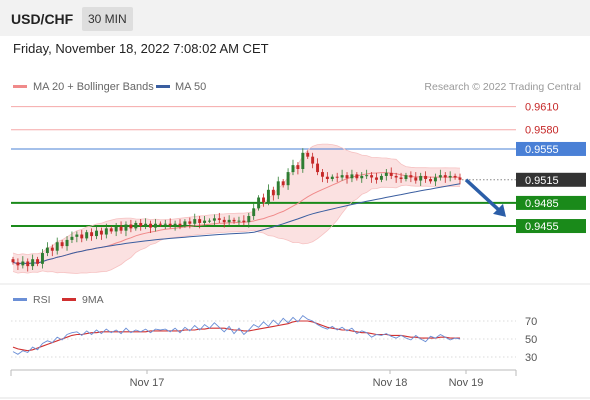 The height and width of the screenshot is (400, 590). Describe the element at coordinates (502, 87) in the screenshot. I see `watermark: Research © 2022 Trading Central` at that location.